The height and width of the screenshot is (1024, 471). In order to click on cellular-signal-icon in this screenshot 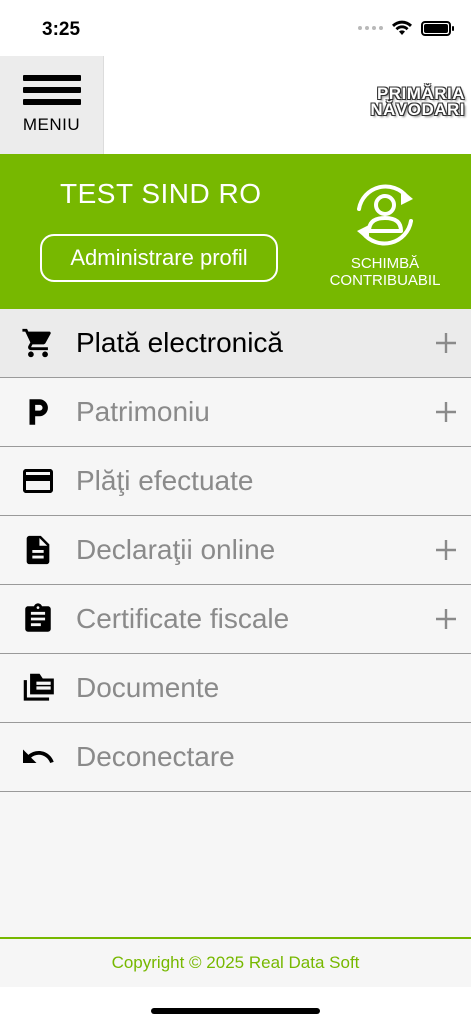, I will do `click(370, 28)`.